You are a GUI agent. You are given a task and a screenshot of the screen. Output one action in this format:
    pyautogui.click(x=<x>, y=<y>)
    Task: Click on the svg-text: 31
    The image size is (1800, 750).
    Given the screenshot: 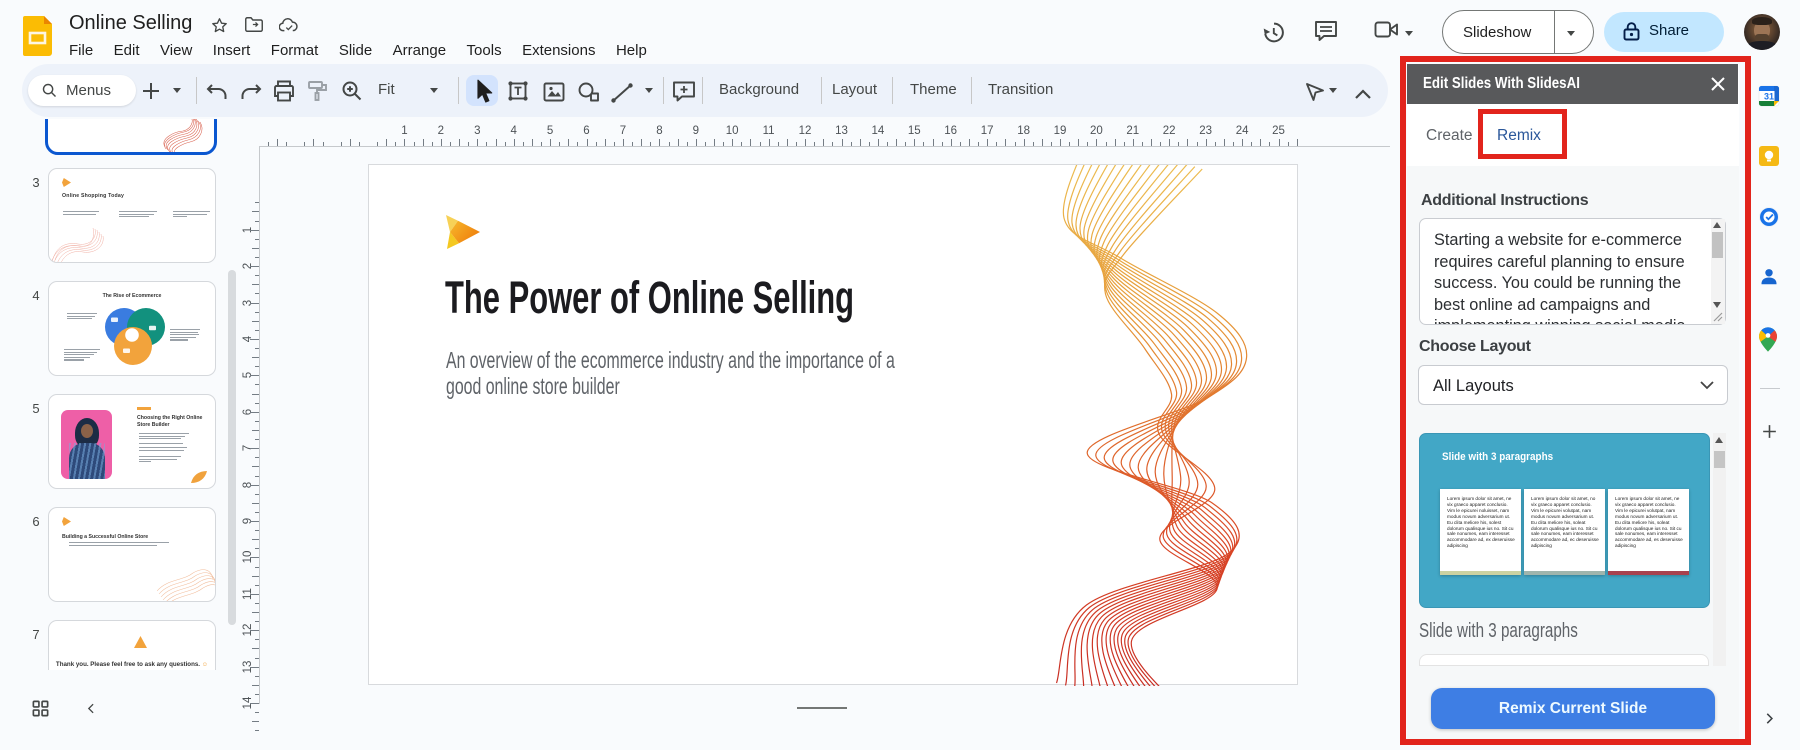 What is the action you would take?
    pyautogui.click(x=1769, y=97)
    